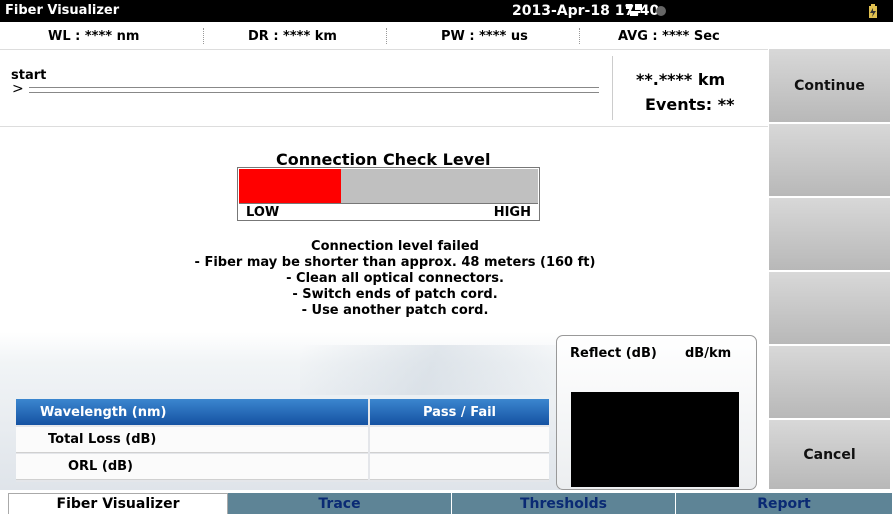 This screenshot has width=893, height=514. Describe the element at coordinates (564, 503) in the screenshot. I see `tab-thresholds: Thresholds` at that location.